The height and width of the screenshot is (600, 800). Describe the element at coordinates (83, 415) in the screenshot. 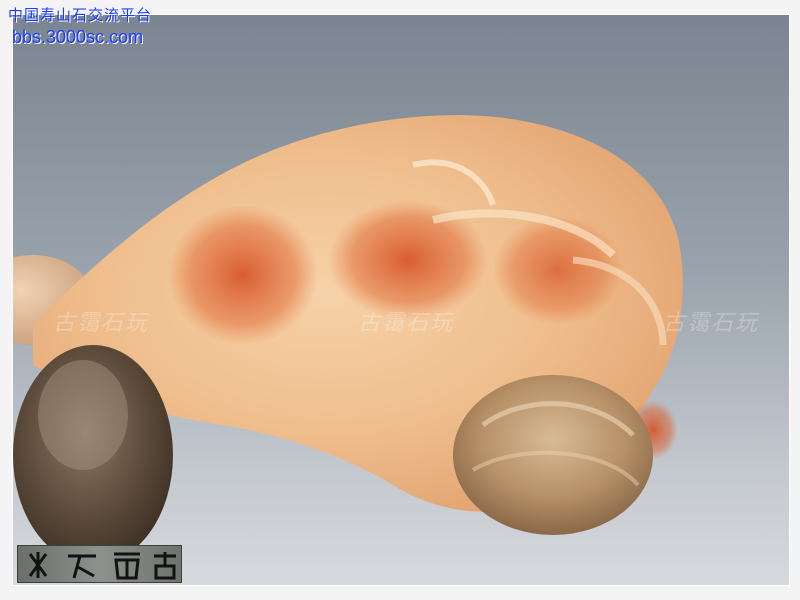

I see `thumbnail-highlight` at that location.